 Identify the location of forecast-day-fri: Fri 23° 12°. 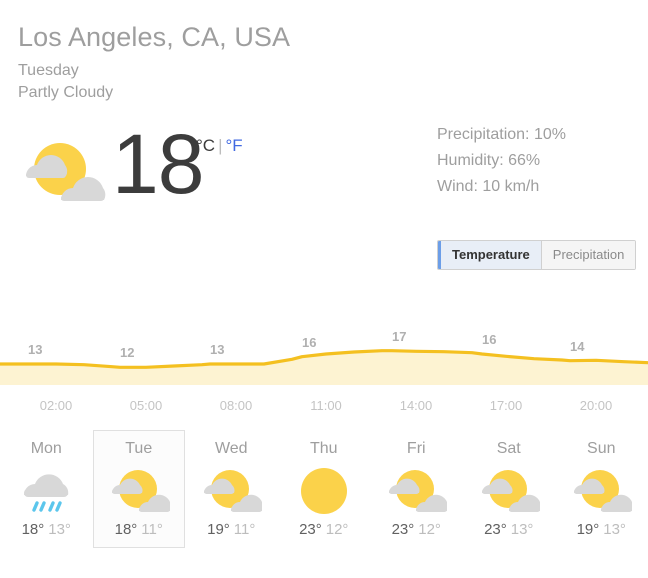
(416, 489).